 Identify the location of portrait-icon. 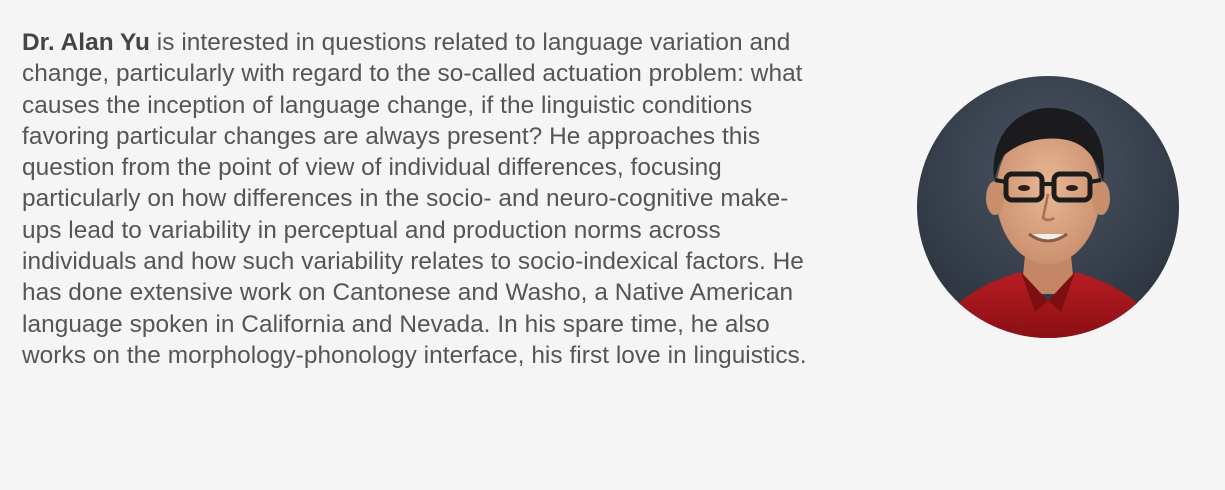
(1048, 207).